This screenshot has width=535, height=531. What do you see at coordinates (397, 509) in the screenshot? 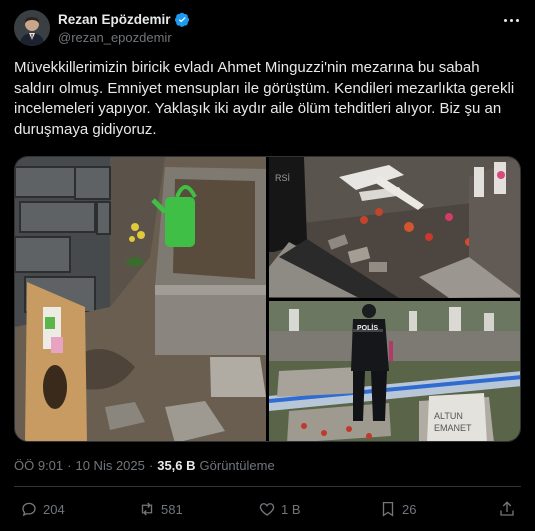
I see `bookmark-button: 26` at bounding box center [397, 509].